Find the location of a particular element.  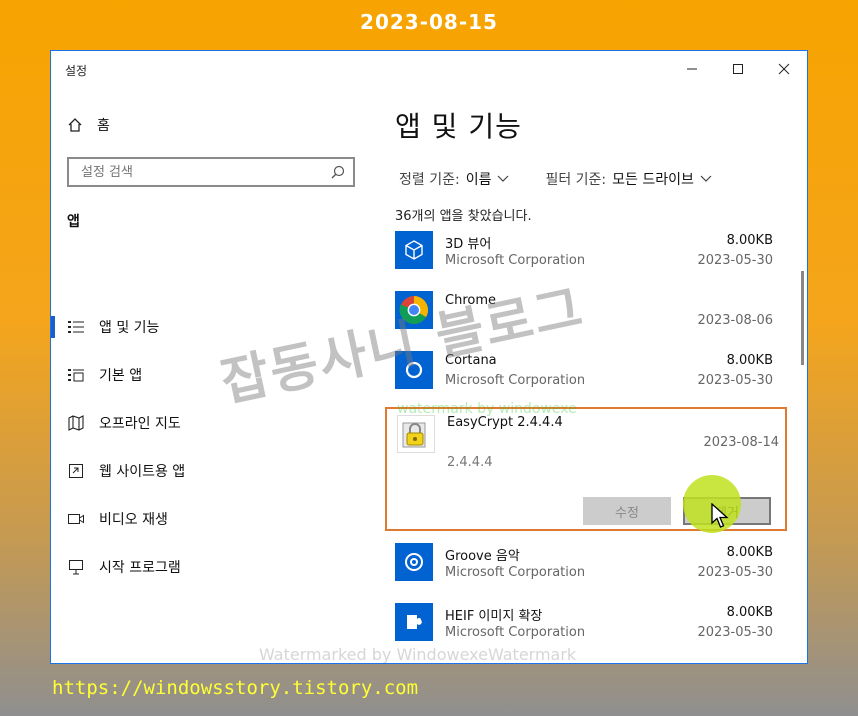

app-date: 2023-08-06 is located at coordinates (735, 320).